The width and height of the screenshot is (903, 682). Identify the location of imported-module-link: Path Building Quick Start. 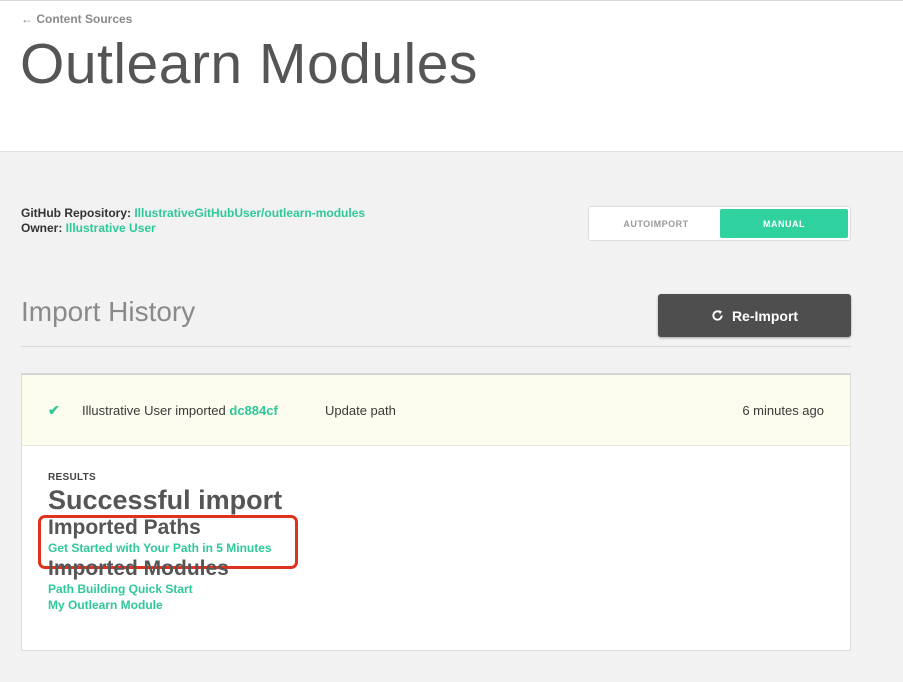
(165, 589).